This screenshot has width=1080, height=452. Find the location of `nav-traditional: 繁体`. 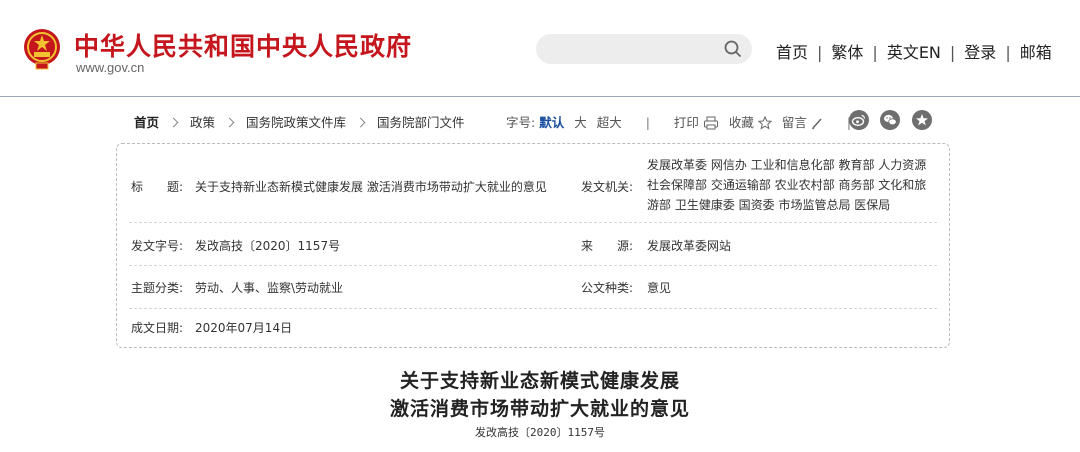

nav-traditional: 繁体 is located at coordinates (847, 51).